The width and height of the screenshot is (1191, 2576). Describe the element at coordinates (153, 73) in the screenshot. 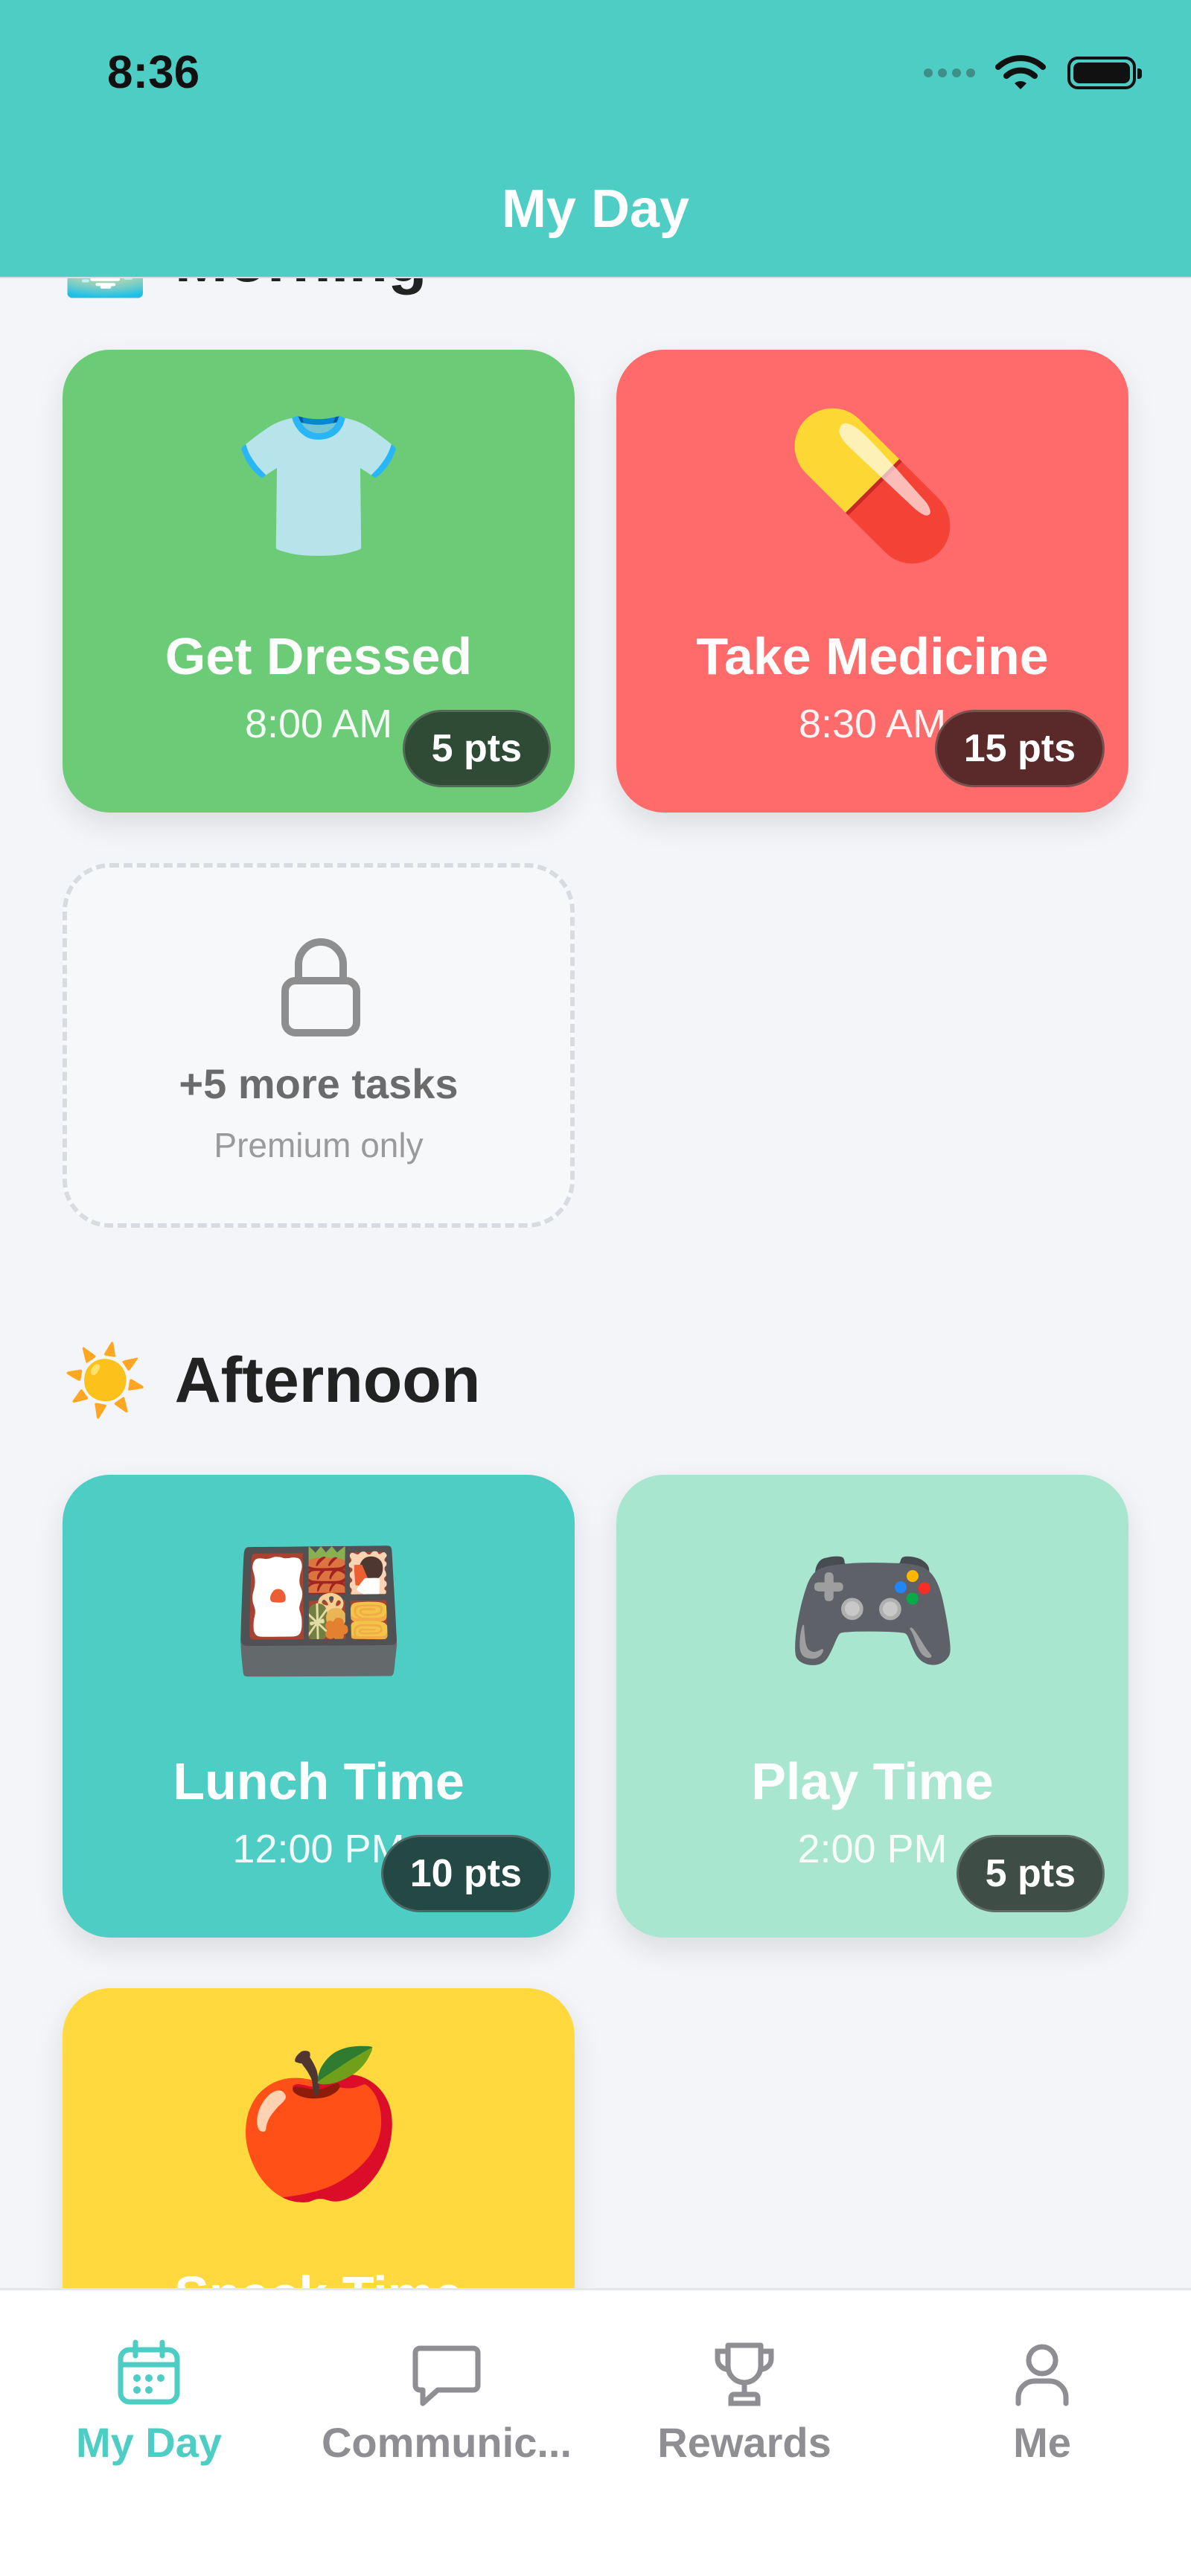

I see `status-time: 8:36` at that location.